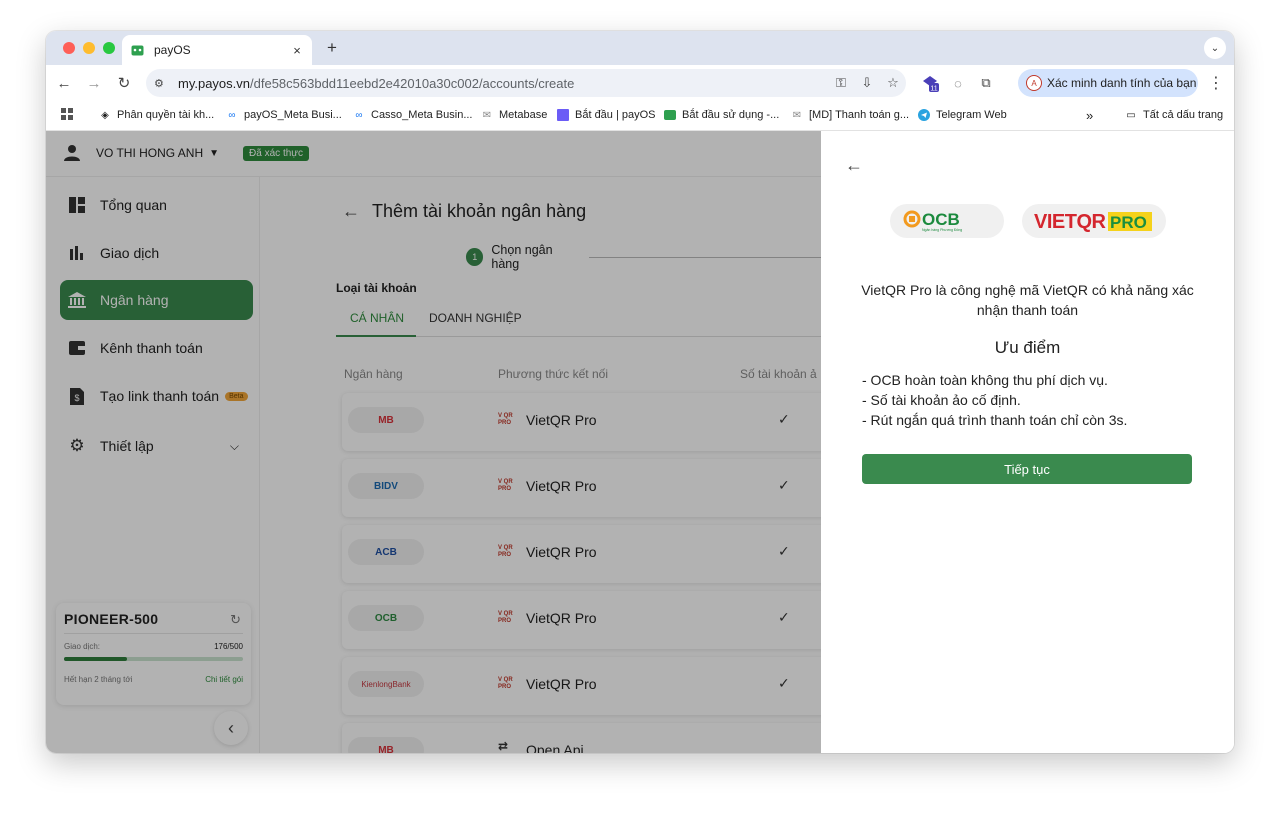  What do you see at coordinates (841, 83) in the screenshot?
I see `key-icon: ⚿` at bounding box center [841, 83].